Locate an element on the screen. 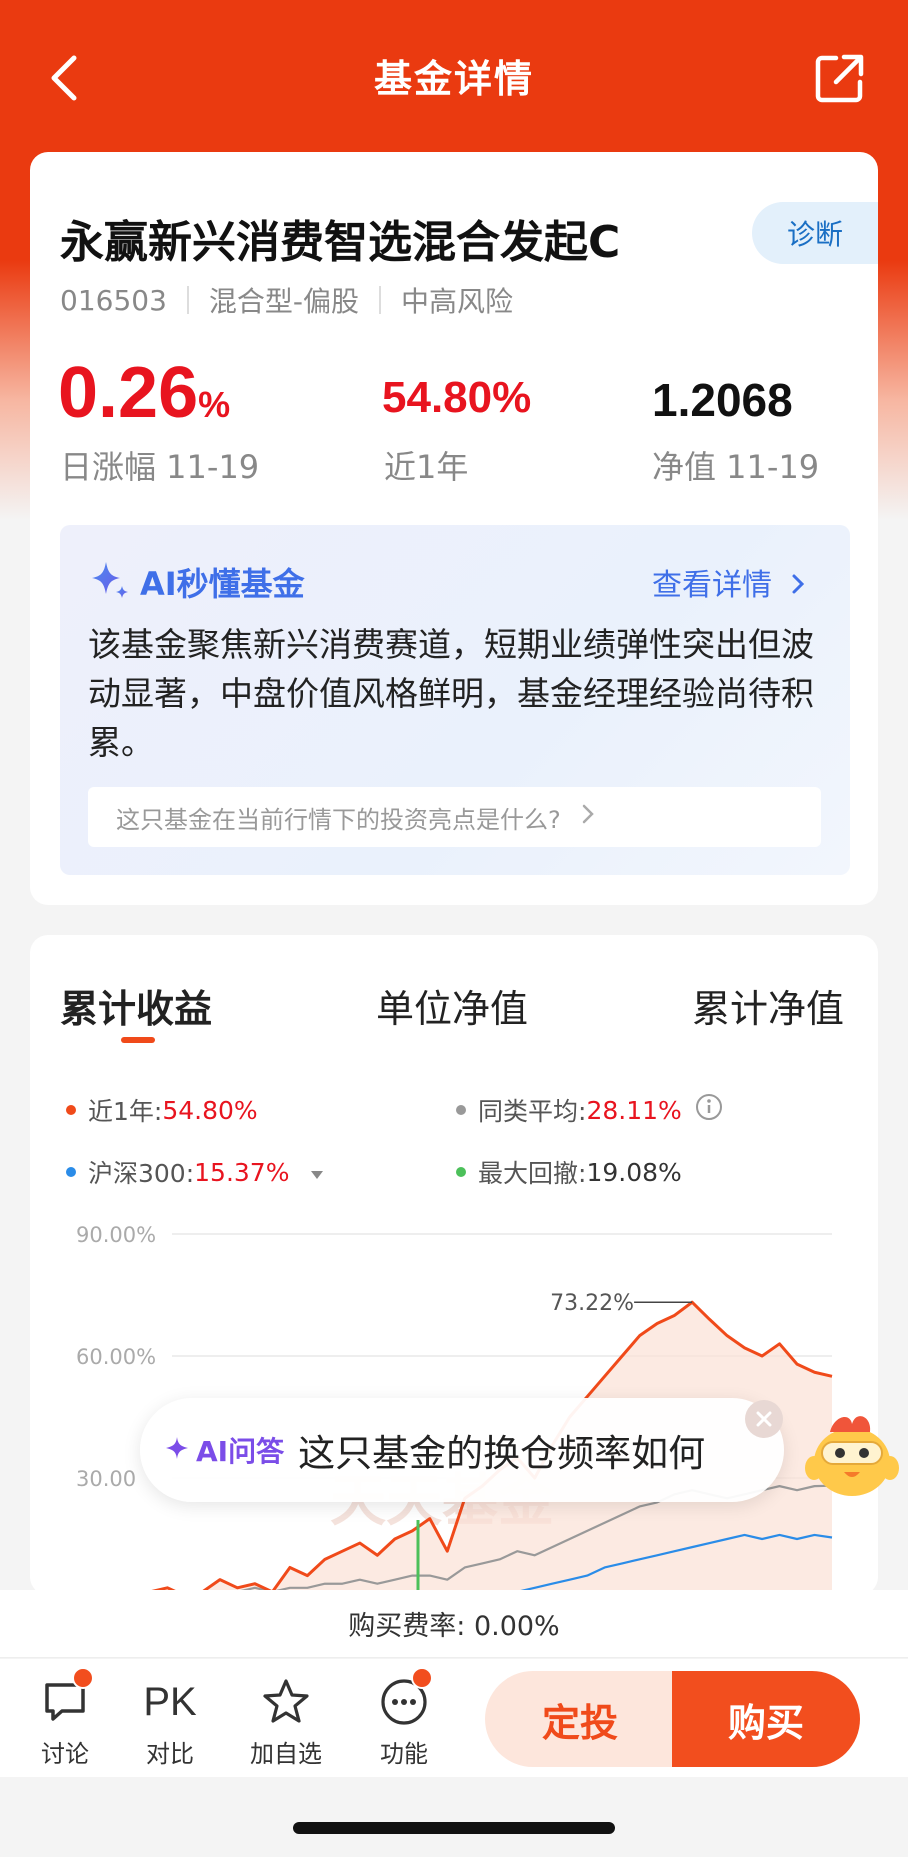 This screenshot has height=1857, width=908. legend-label: 同类平均: is located at coordinates (532, 1111).